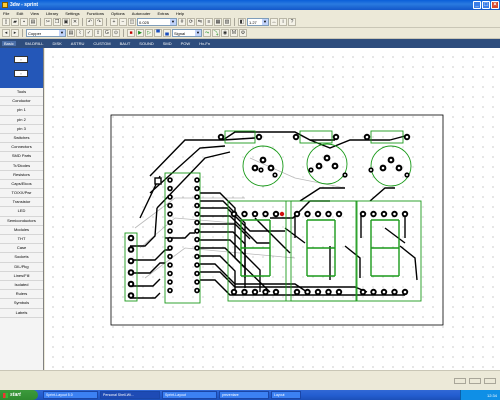  I want to click on connect-icon: ⤳, so click(207, 33).